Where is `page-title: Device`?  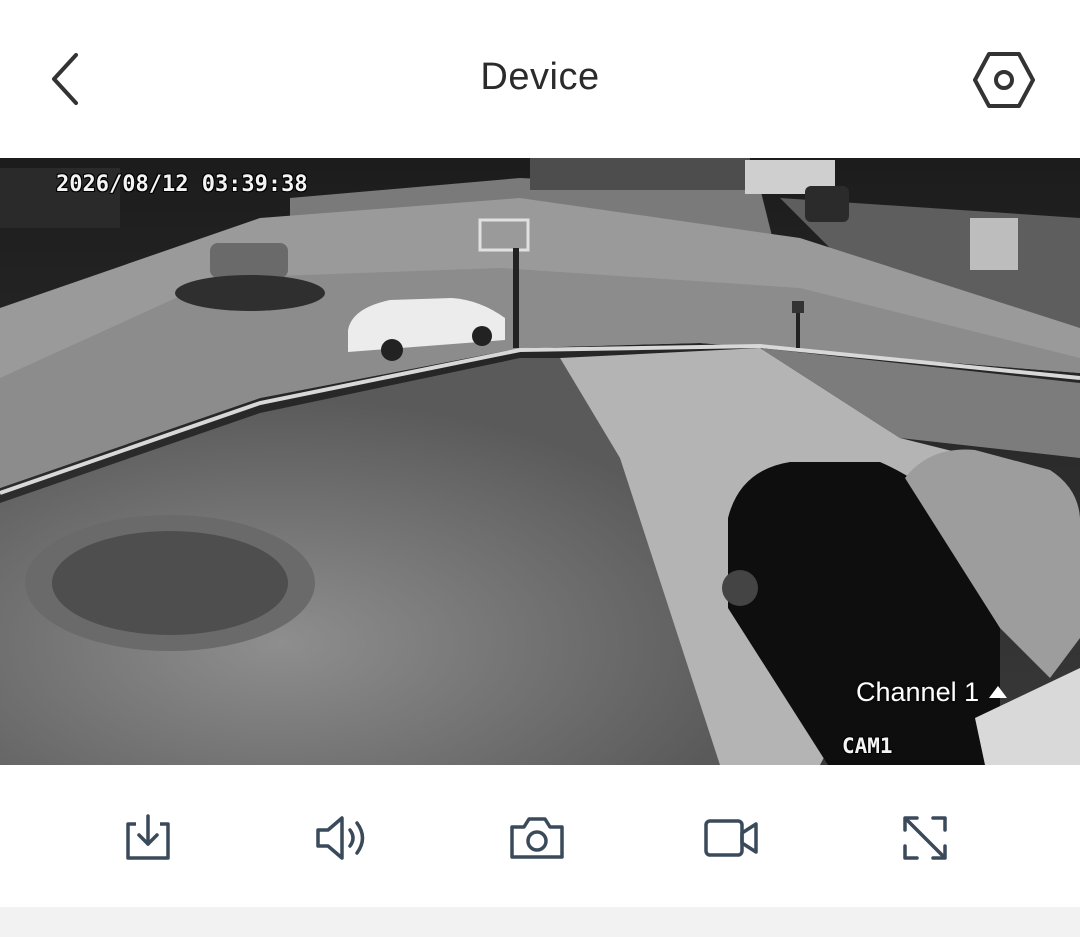
page-title: Device is located at coordinates (540, 77).